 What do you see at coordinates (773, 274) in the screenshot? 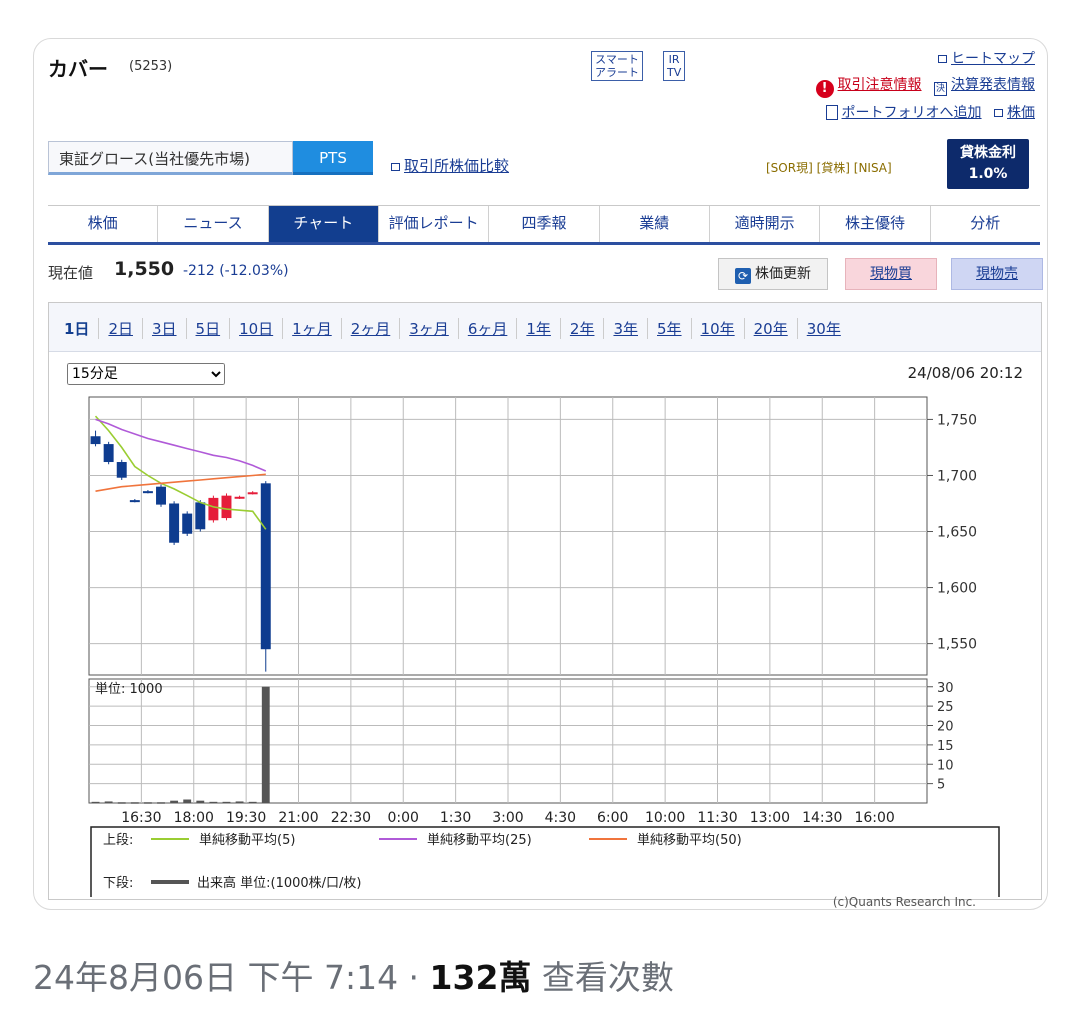
I see `refresh-price-button: ⟳ 株価更新` at bounding box center [773, 274].